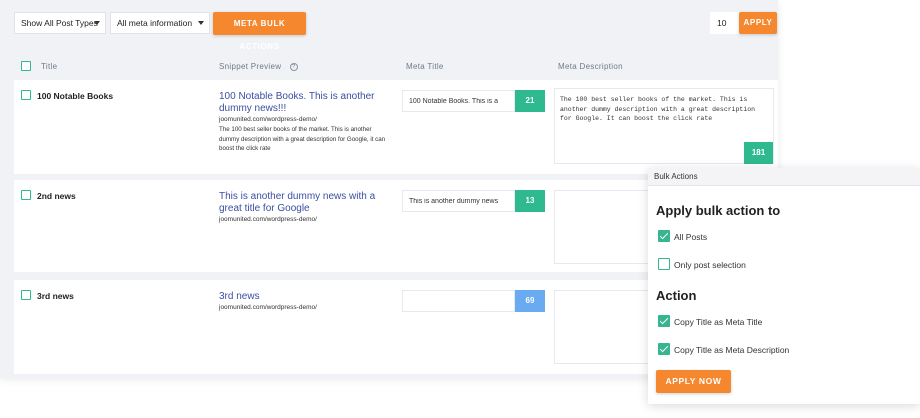 The height and width of the screenshot is (418, 920). What do you see at coordinates (259, 31) in the screenshot?
I see `meta-bulk-actions-button: META BULK ACTIONS` at bounding box center [259, 31].